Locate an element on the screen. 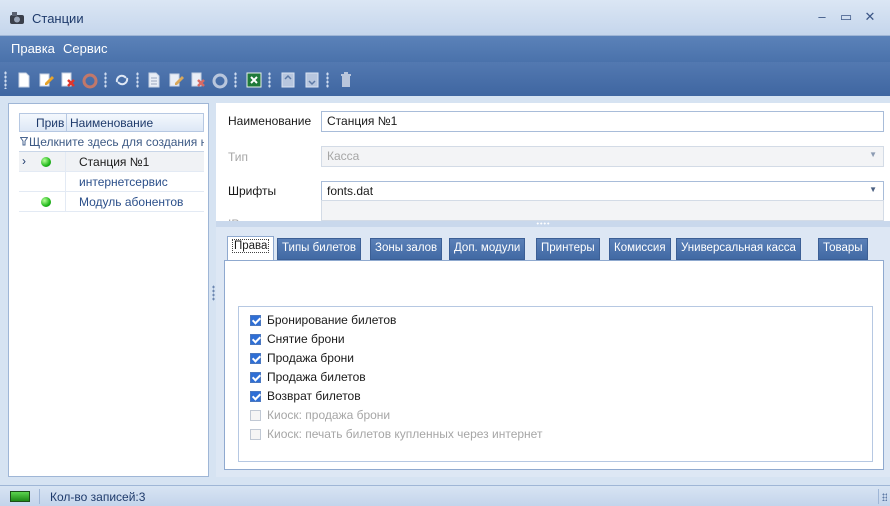  right-label: Бронирование билетов is located at coordinates (332, 320).